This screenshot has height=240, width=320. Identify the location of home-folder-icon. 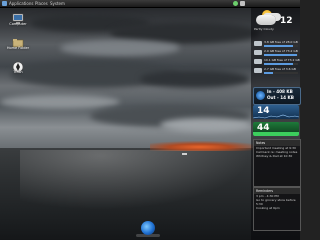
(18, 41).